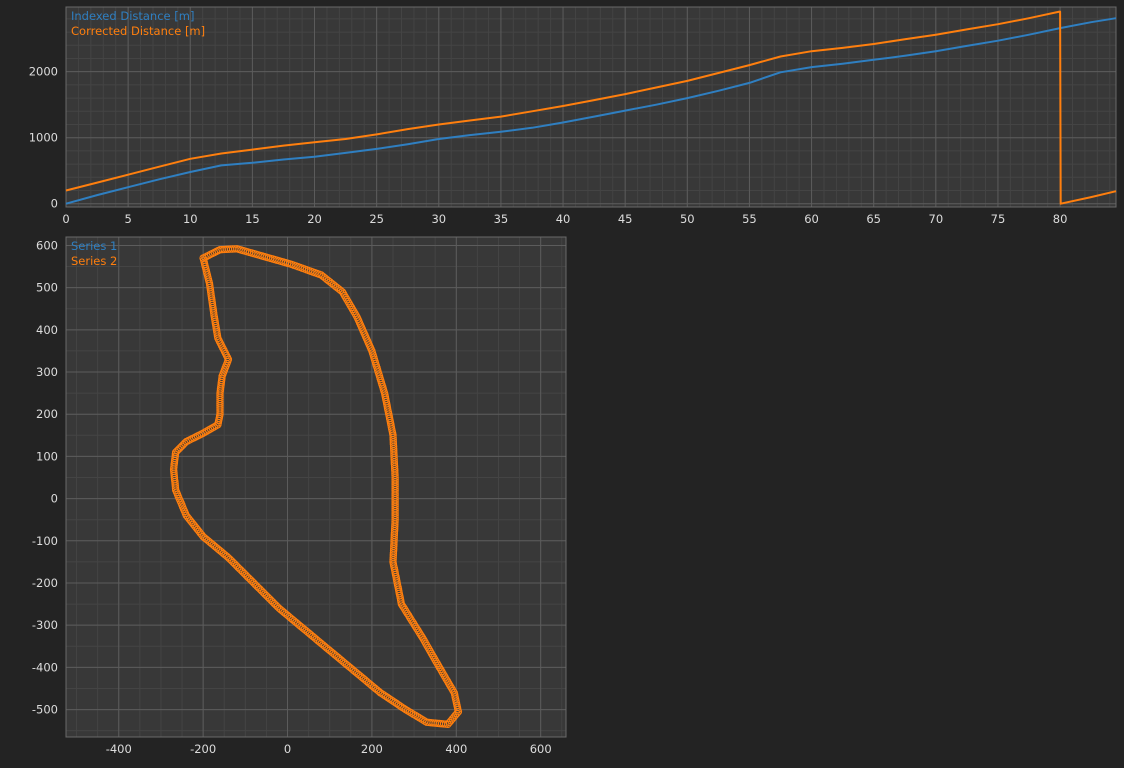  What do you see at coordinates (456, 749) in the screenshot?
I see `x-tick-label: 400` at bounding box center [456, 749].